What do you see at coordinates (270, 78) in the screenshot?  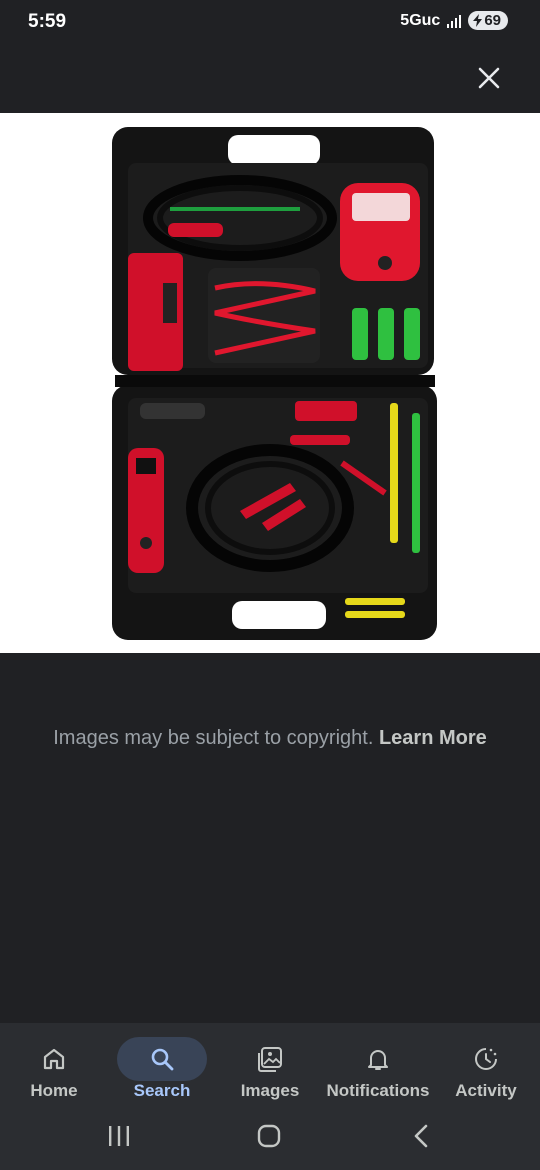 I see `viewer-top-bar` at bounding box center [270, 78].